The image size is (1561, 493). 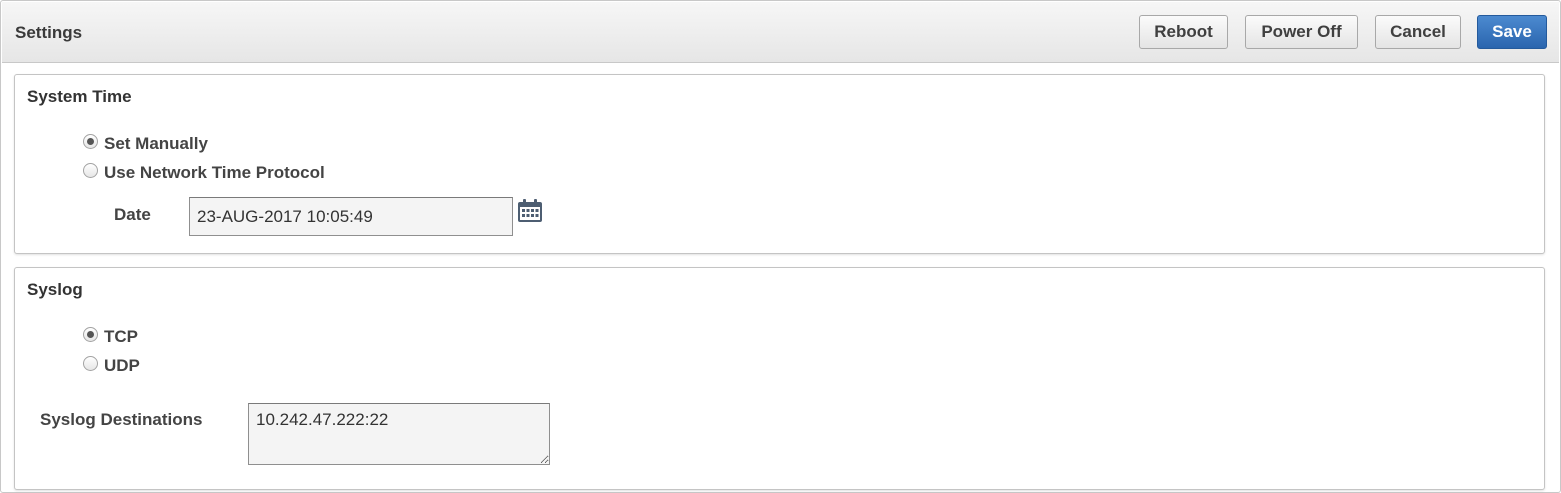 I want to click on radio-tcp: TCP, so click(x=110, y=337).